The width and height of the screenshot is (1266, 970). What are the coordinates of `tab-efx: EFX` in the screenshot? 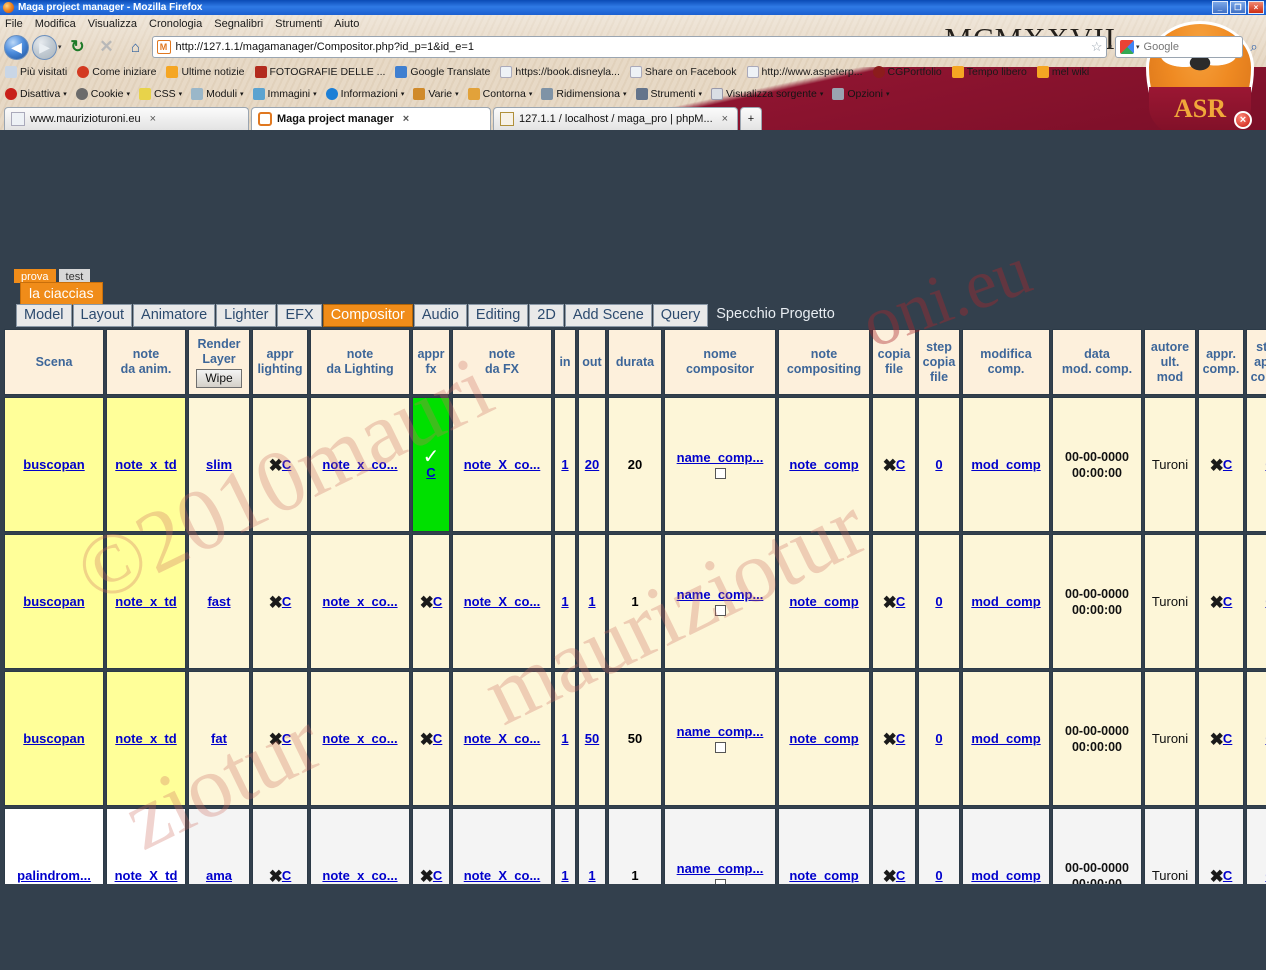 It's located at (299, 315).